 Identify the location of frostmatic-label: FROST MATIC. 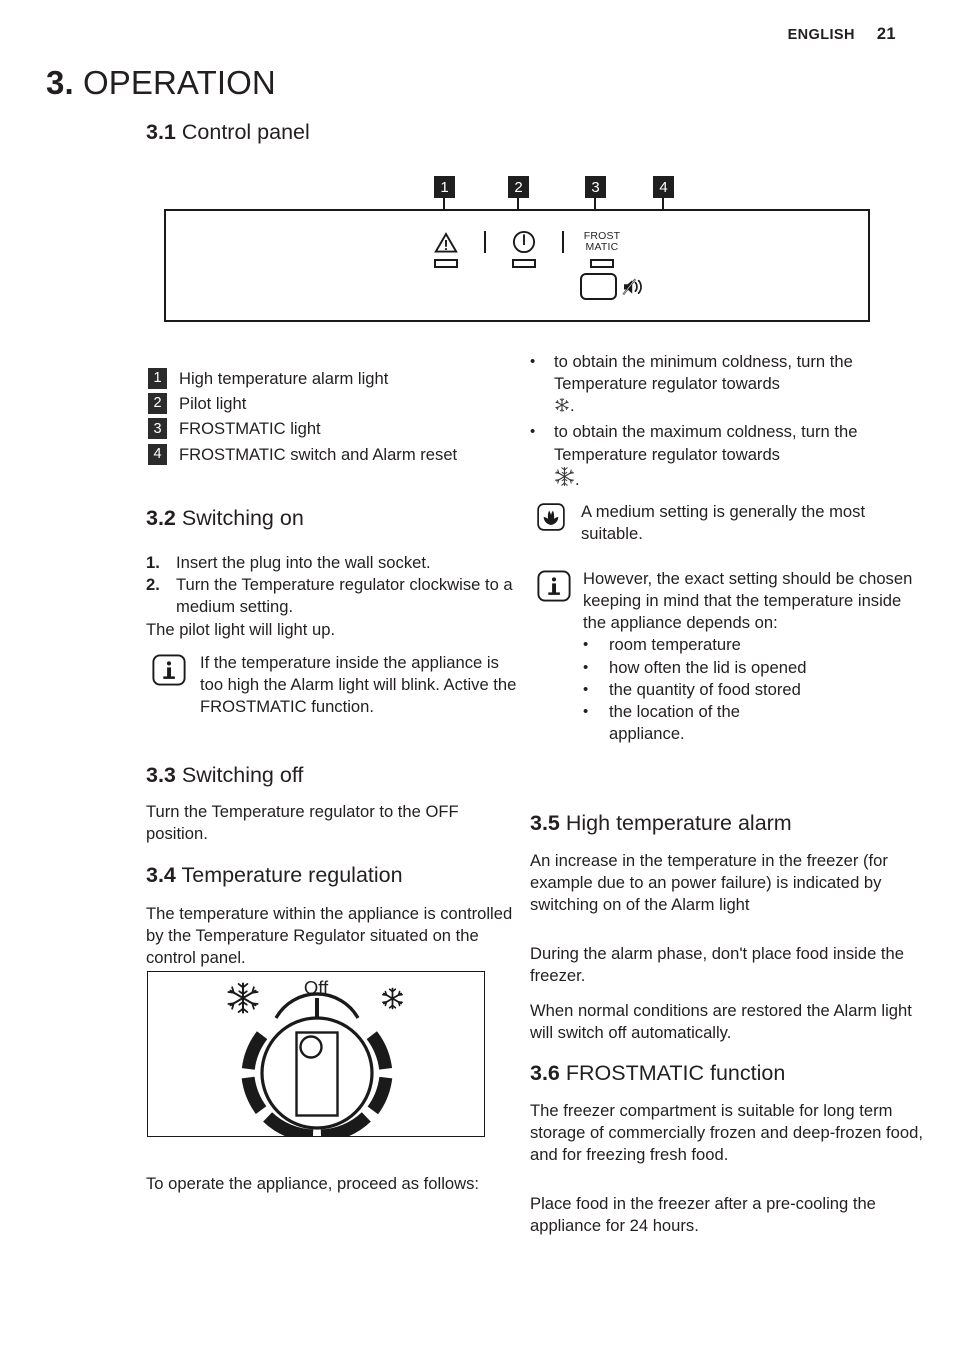
(602, 242).